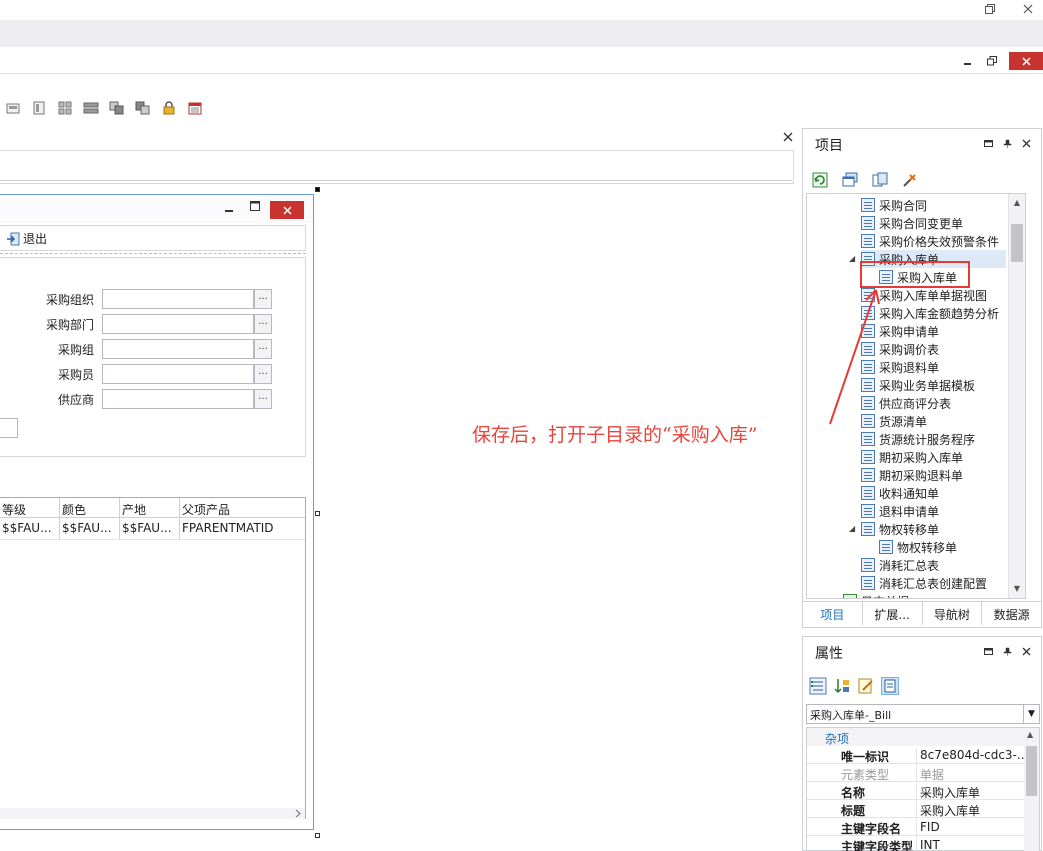 The height and width of the screenshot is (851, 1043). What do you see at coordinates (255, 208) in the screenshot?
I see `form-maximize-button` at bounding box center [255, 208].